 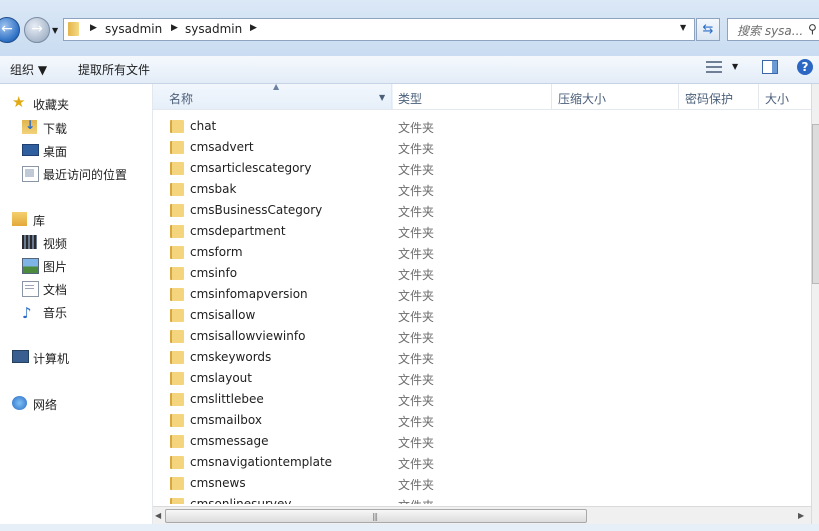 I want to click on file-row: chat 文件夹, so click(x=478, y=127).